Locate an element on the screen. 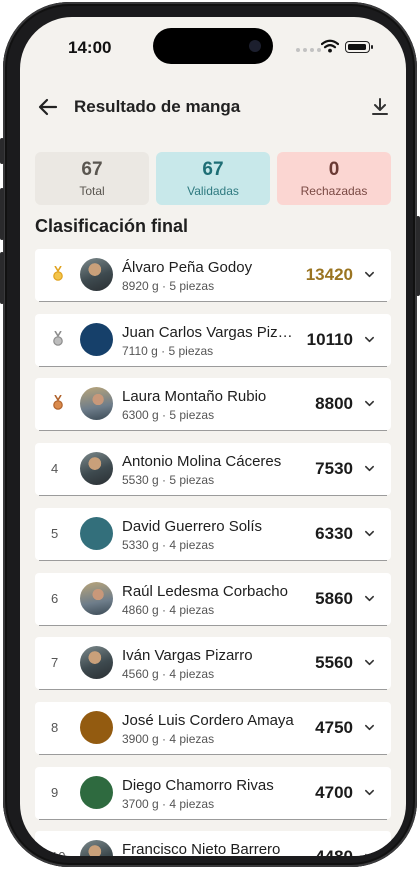  competitor-score: 4700 is located at coordinates (334, 792).